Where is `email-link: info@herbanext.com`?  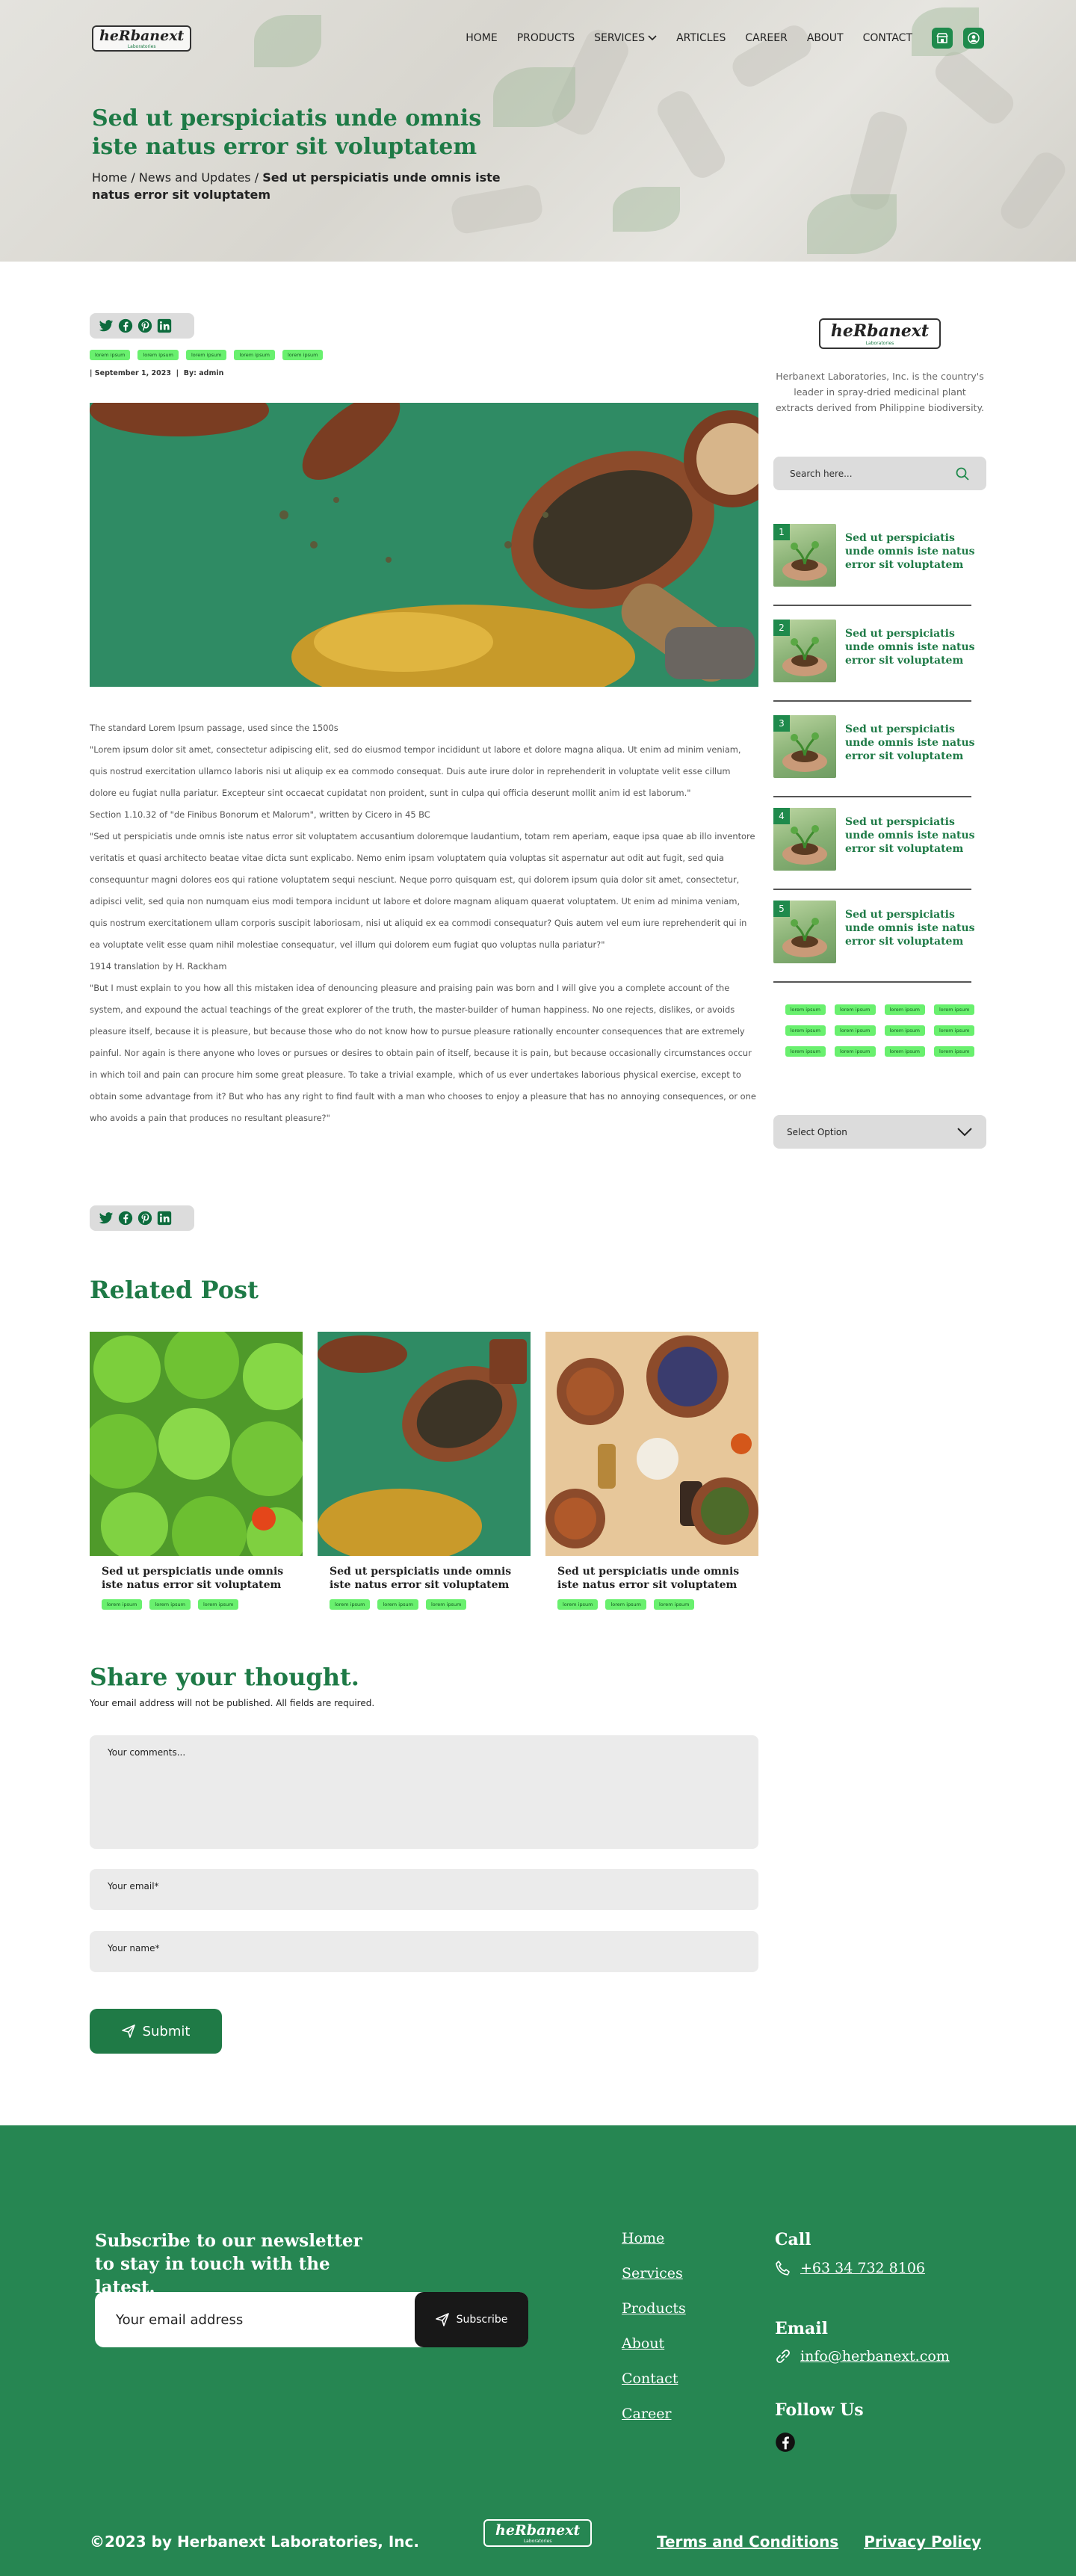 email-link: info@herbanext.com is located at coordinates (863, 2356).